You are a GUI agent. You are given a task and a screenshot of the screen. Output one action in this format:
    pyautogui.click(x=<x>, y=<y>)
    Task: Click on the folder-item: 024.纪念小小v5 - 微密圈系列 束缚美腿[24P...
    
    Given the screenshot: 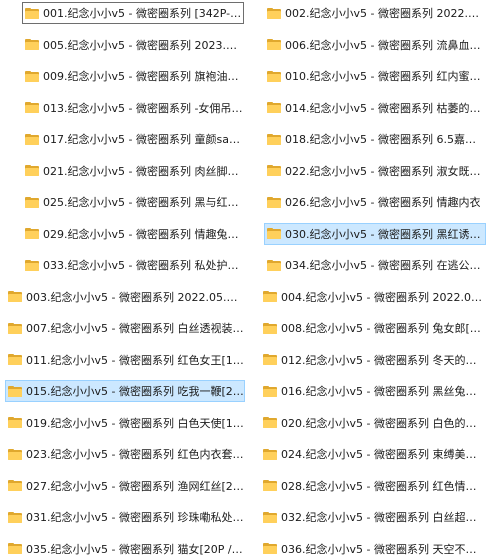 What is the action you would take?
    pyautogui.click(x=373, y=454)
    